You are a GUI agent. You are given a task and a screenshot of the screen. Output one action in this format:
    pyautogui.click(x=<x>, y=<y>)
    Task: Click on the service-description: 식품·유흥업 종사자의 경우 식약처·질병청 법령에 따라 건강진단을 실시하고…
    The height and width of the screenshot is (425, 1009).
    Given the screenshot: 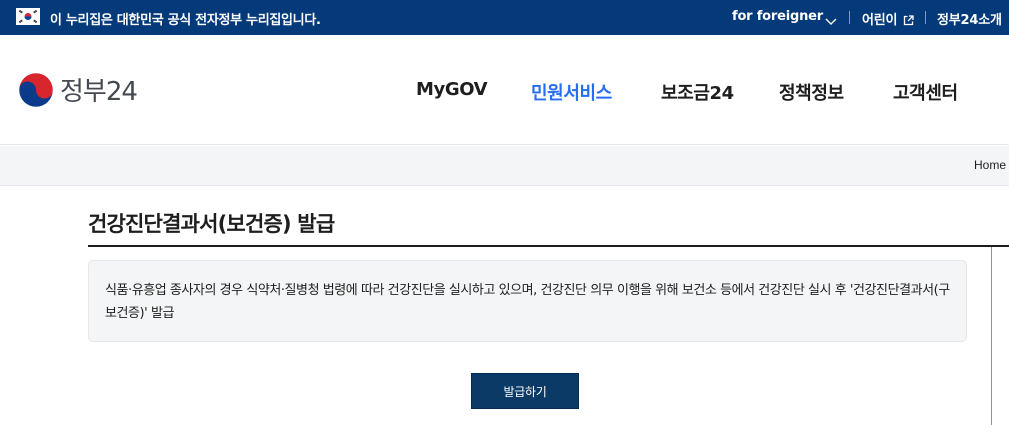 What is the action you would take?
    pyautogui.click(x=527, y=302)
    